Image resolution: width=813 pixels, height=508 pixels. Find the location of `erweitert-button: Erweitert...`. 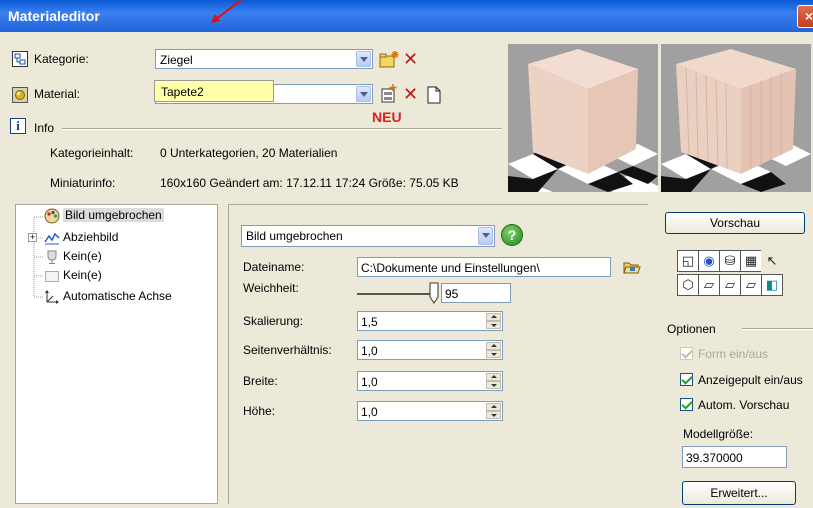

erweitert-button: Erweitert... is located at coordinates (739, 493).